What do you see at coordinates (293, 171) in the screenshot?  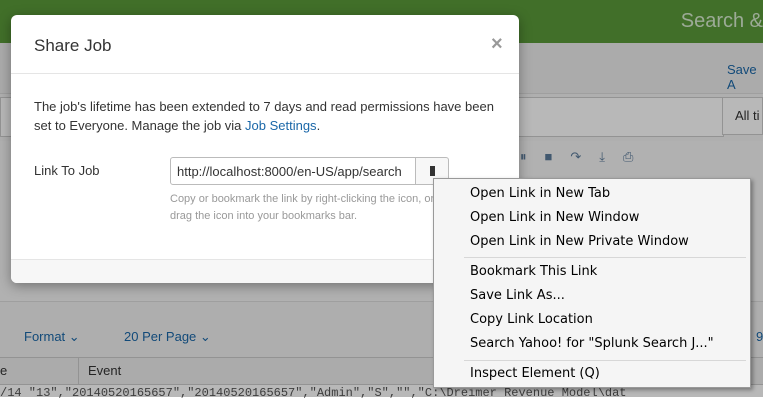 I see `link-to-job-field` at bounding box center [293, 171].